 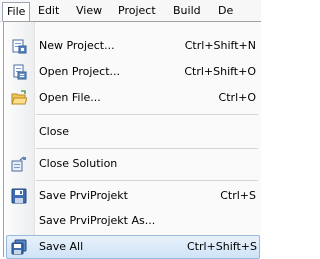 I want to click on close-solution-icon, so click(x=18, y=164).